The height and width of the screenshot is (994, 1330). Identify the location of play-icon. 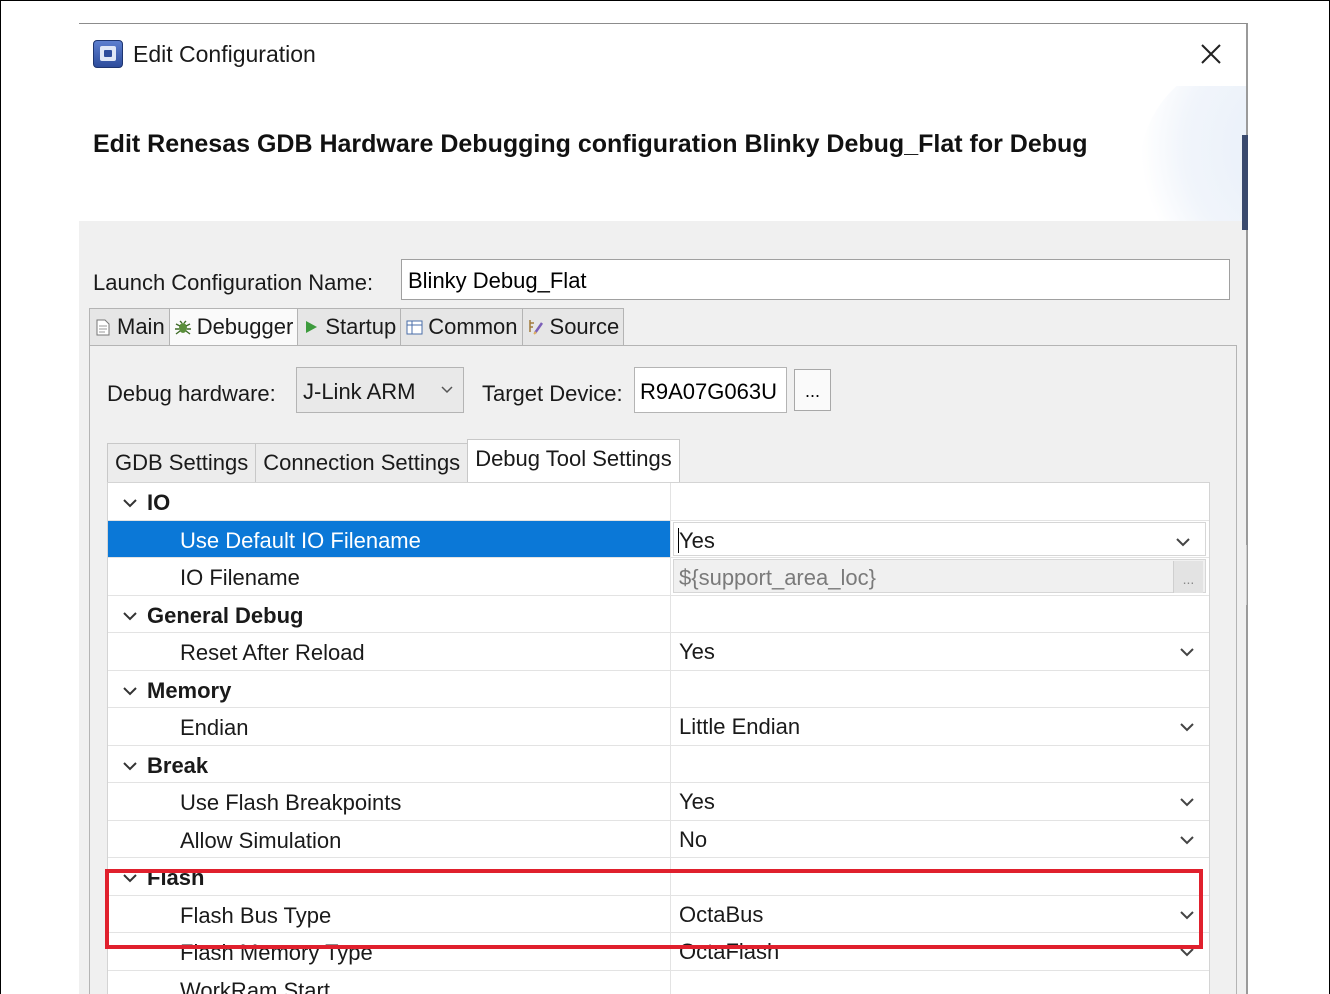
(311, 327).